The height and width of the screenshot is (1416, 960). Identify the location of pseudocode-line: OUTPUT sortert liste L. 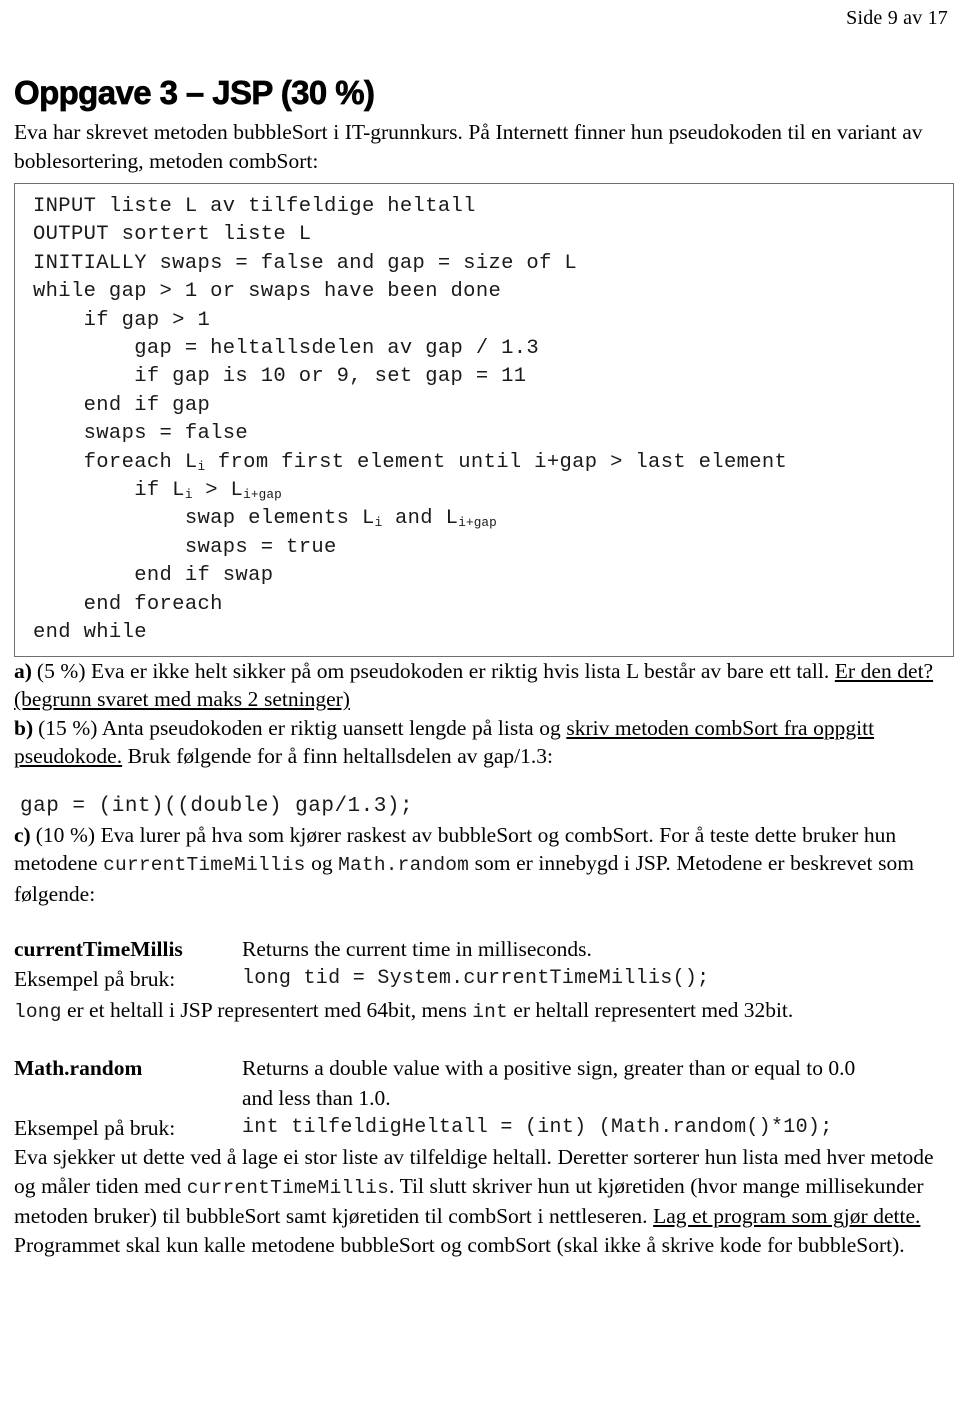
(172, 235).